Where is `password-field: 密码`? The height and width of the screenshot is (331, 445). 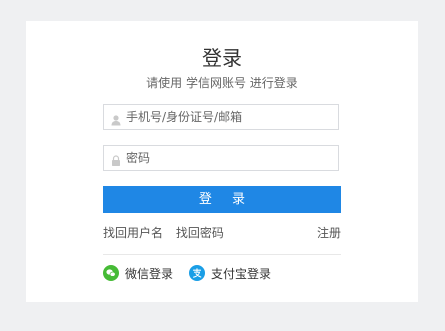 password-field: 密码 is located at coordinates (221, 158).